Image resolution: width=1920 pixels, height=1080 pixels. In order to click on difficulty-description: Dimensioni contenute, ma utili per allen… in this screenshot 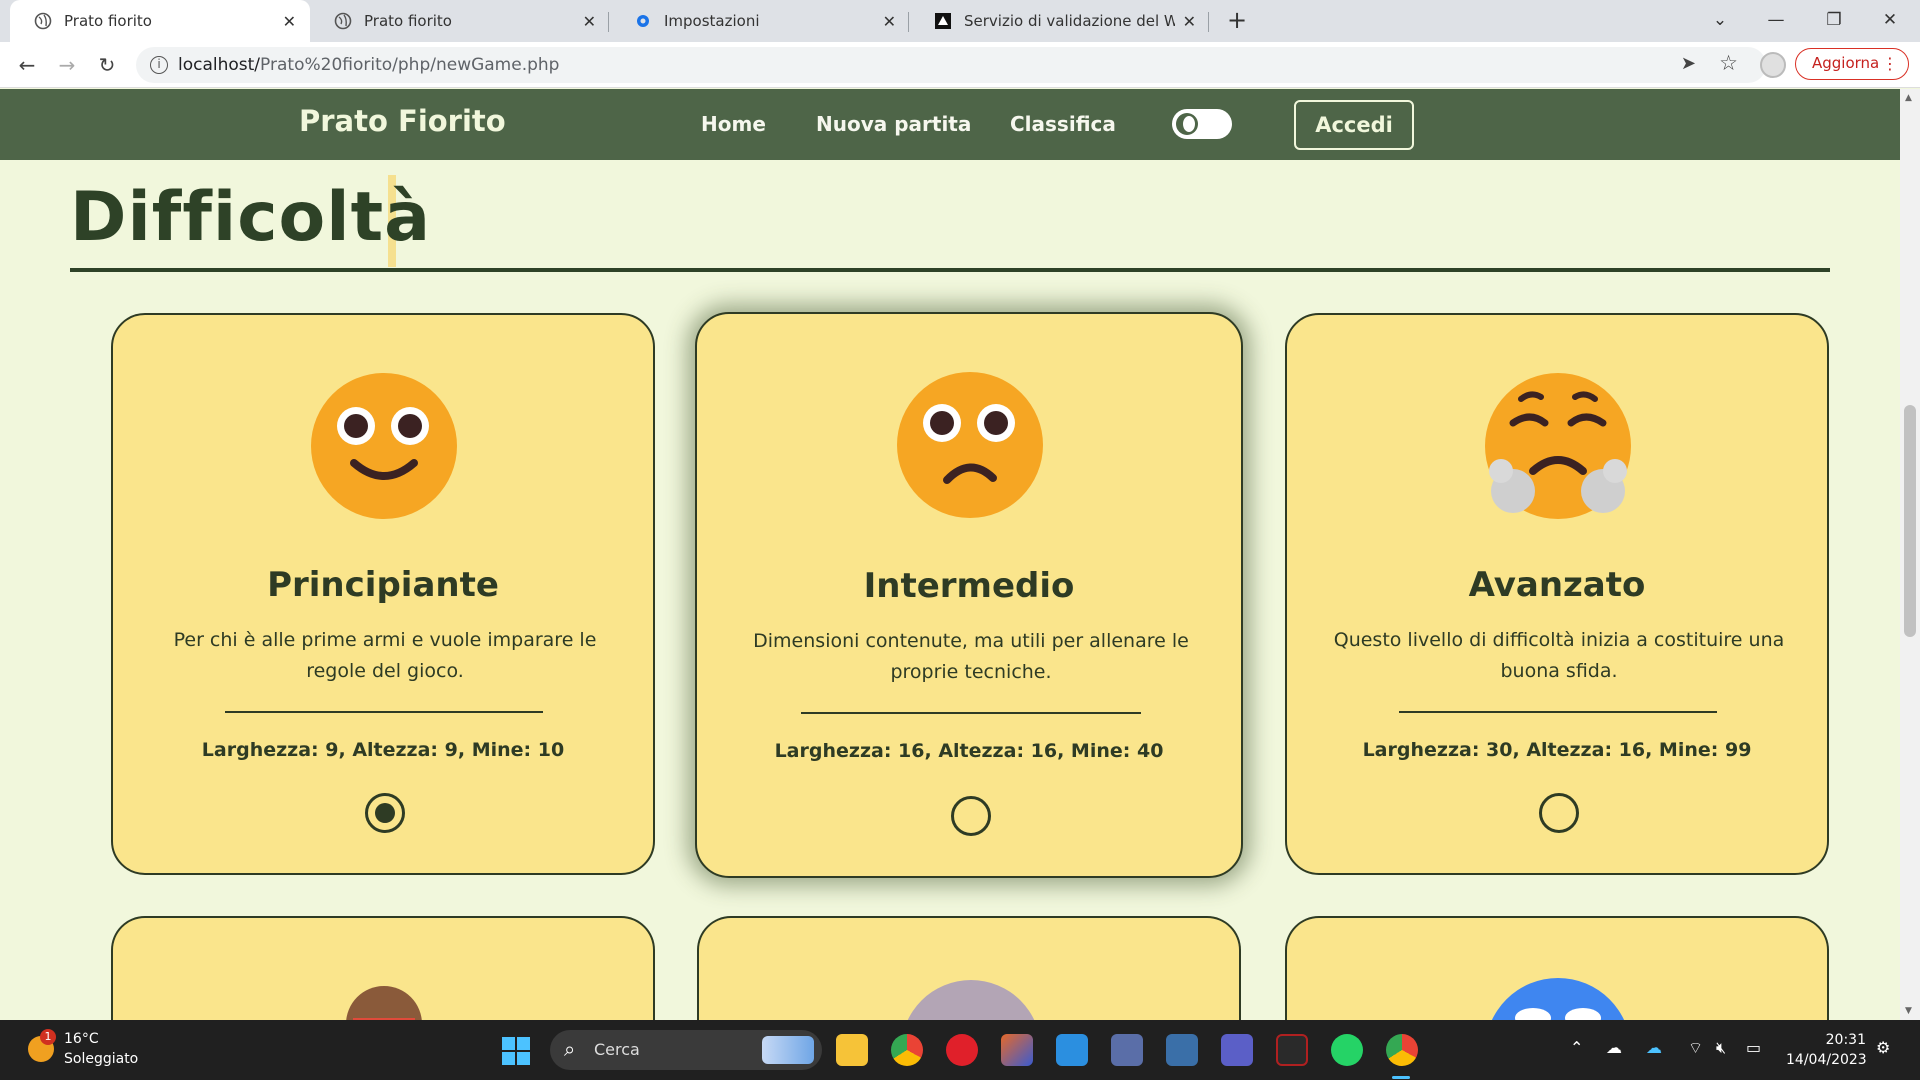, I will do `click(971, 656)`.